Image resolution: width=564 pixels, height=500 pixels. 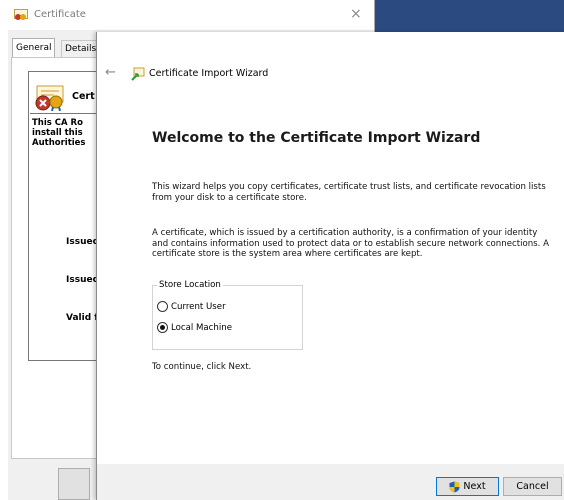 What do you see at coordinates (138, 74) in the screenshot?
I see `certificate-wizard-icon` at bounding box center [138, 74].